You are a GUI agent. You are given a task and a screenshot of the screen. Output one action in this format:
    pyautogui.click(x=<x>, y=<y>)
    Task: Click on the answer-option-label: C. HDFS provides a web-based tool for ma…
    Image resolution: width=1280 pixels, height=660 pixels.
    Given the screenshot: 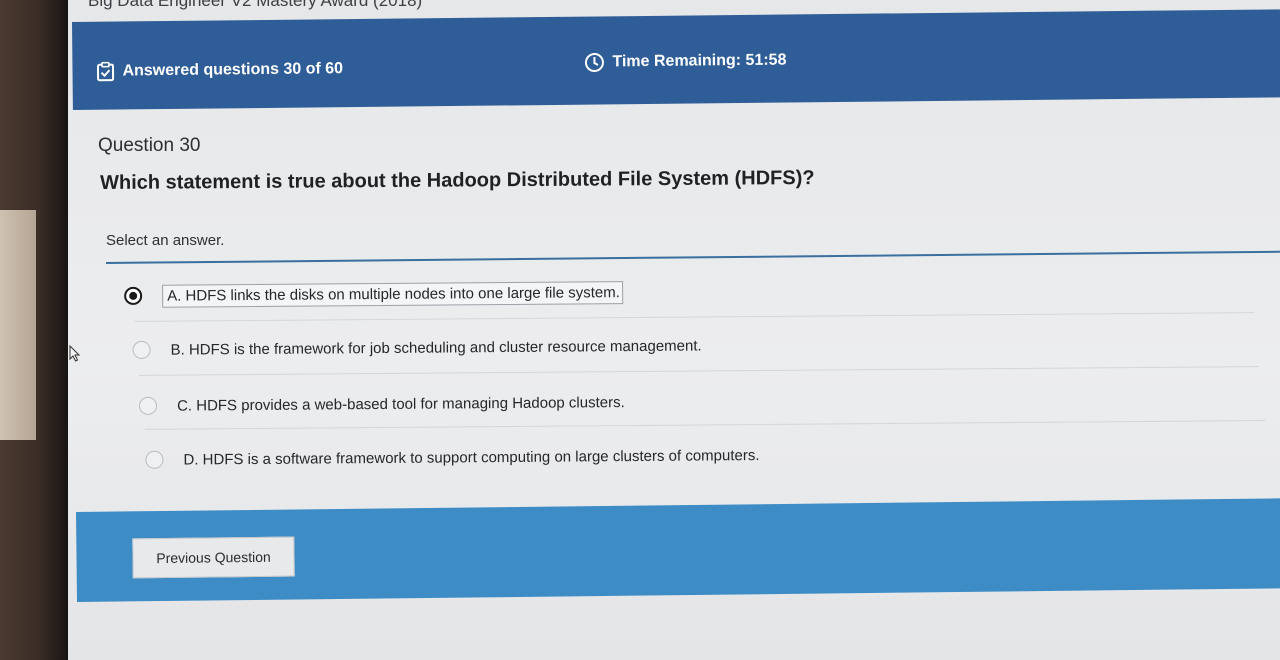 What is the action you would take?
    pyautogui.click(x=401, y=404)
    